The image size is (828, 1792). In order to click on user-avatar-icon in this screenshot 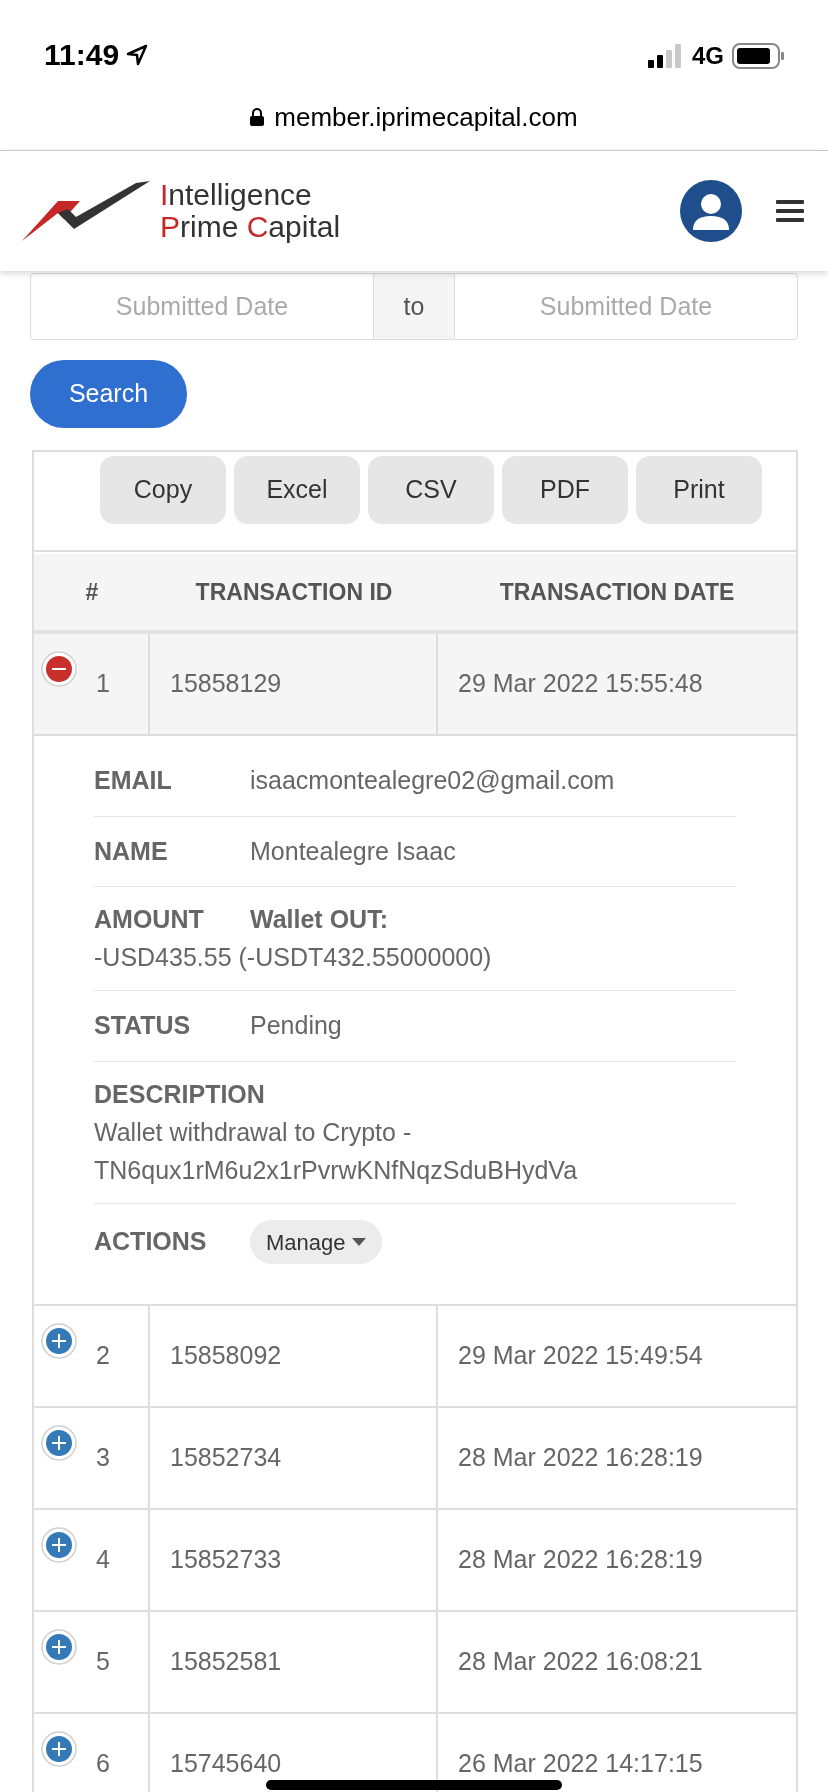, I will do `click(711, 211)`.